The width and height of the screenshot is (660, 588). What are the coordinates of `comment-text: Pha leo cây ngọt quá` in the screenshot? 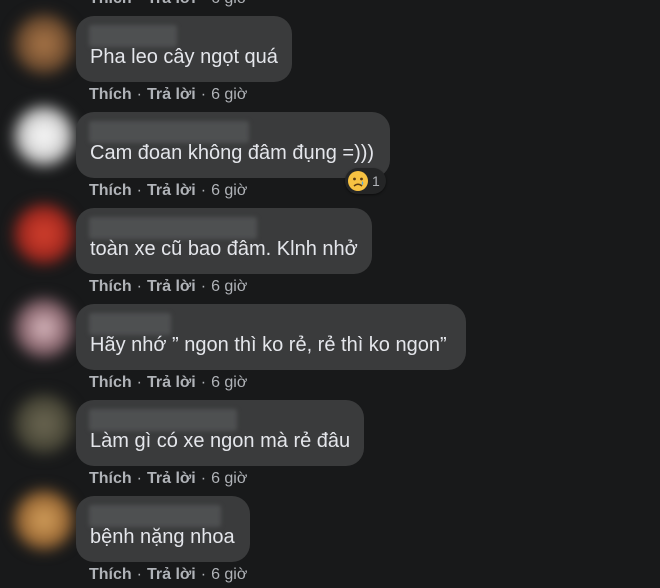 It's located at (184, 57).